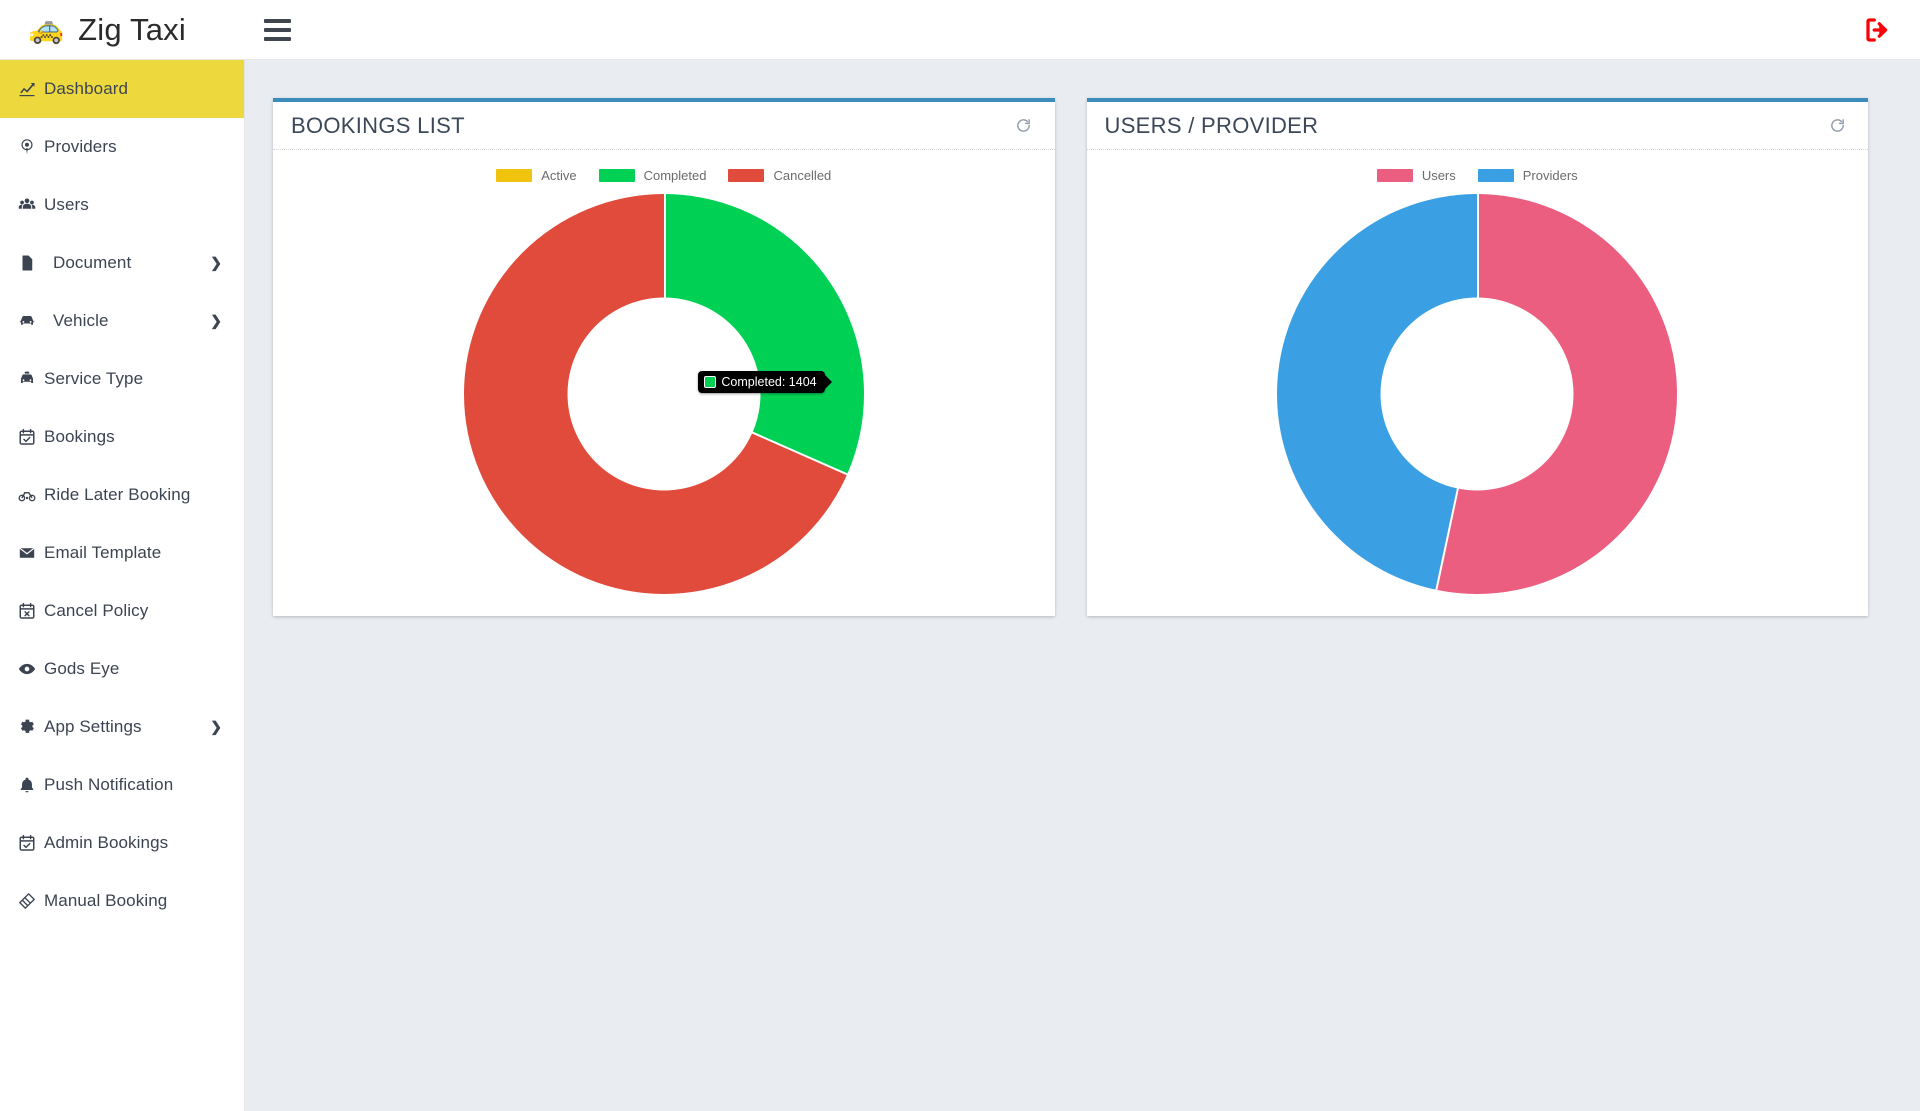 The height and width of the screenshot is (1111, 1920). I want to click on hamburger-icon, so click(277, 30).